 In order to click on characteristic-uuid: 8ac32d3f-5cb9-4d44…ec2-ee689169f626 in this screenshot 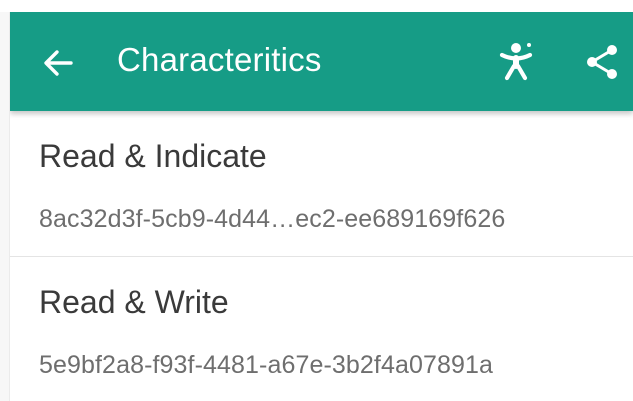, I will do `click(272, 219)`.